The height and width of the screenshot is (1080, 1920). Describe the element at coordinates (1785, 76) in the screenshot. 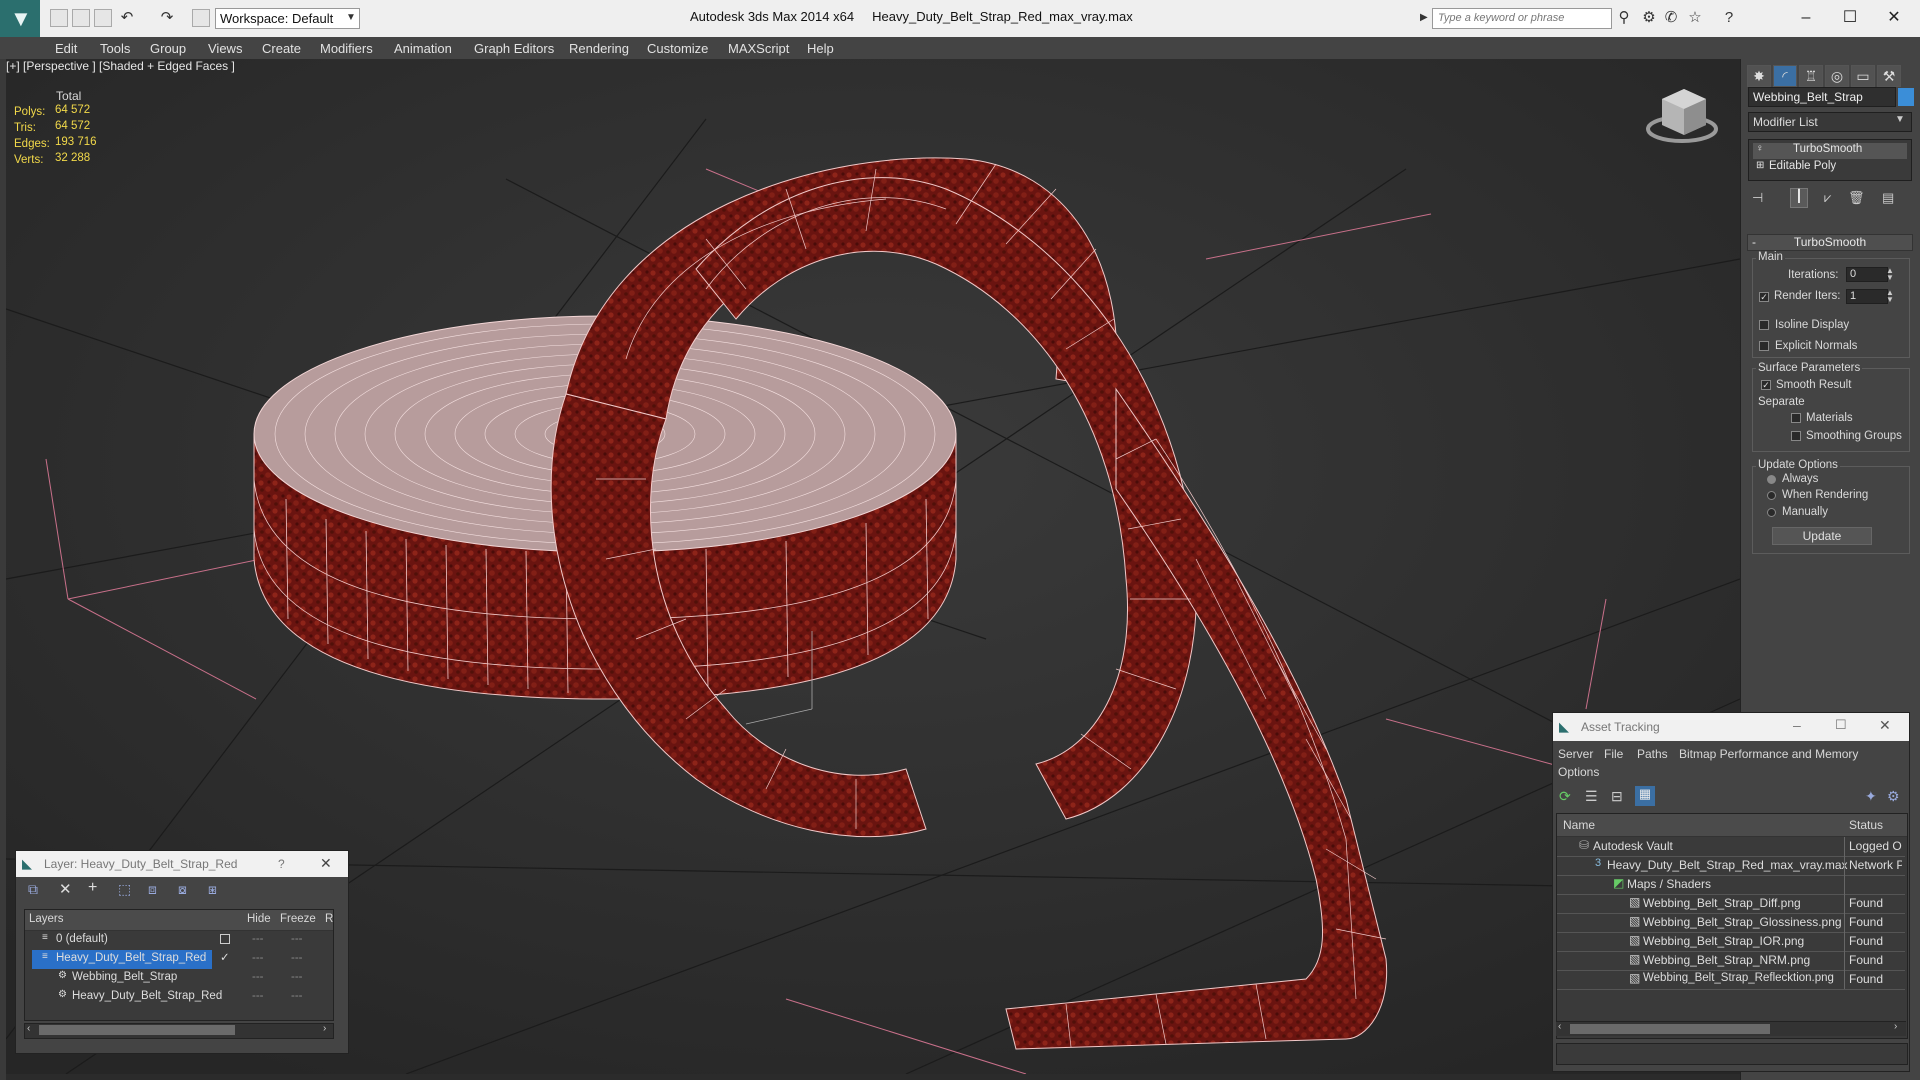

I see `modify-tab-icon: ◜` at that location.